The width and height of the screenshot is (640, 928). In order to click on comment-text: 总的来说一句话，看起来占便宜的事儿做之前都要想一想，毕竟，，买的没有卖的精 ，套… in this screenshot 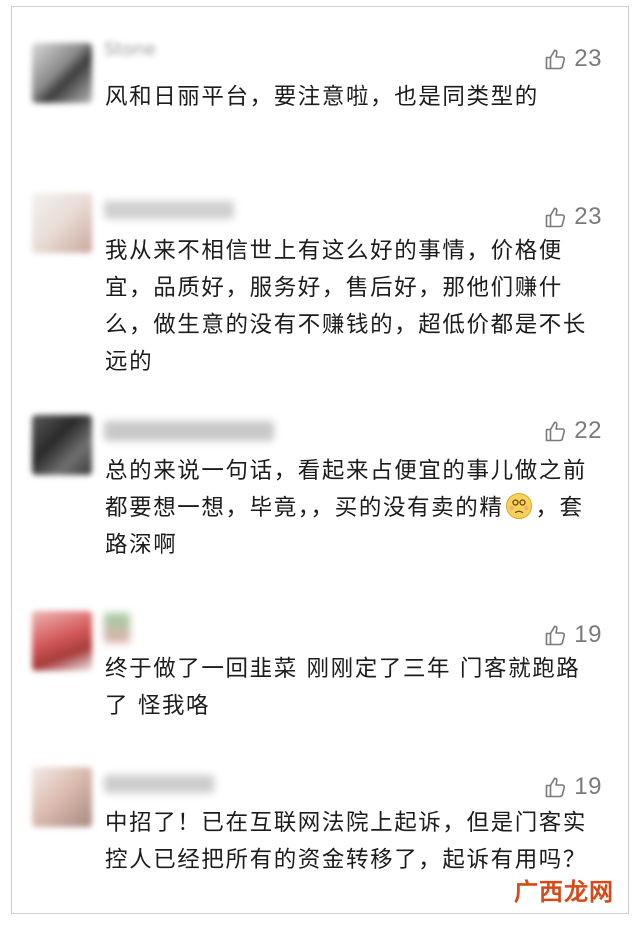, I will do `click(346, 508)`.